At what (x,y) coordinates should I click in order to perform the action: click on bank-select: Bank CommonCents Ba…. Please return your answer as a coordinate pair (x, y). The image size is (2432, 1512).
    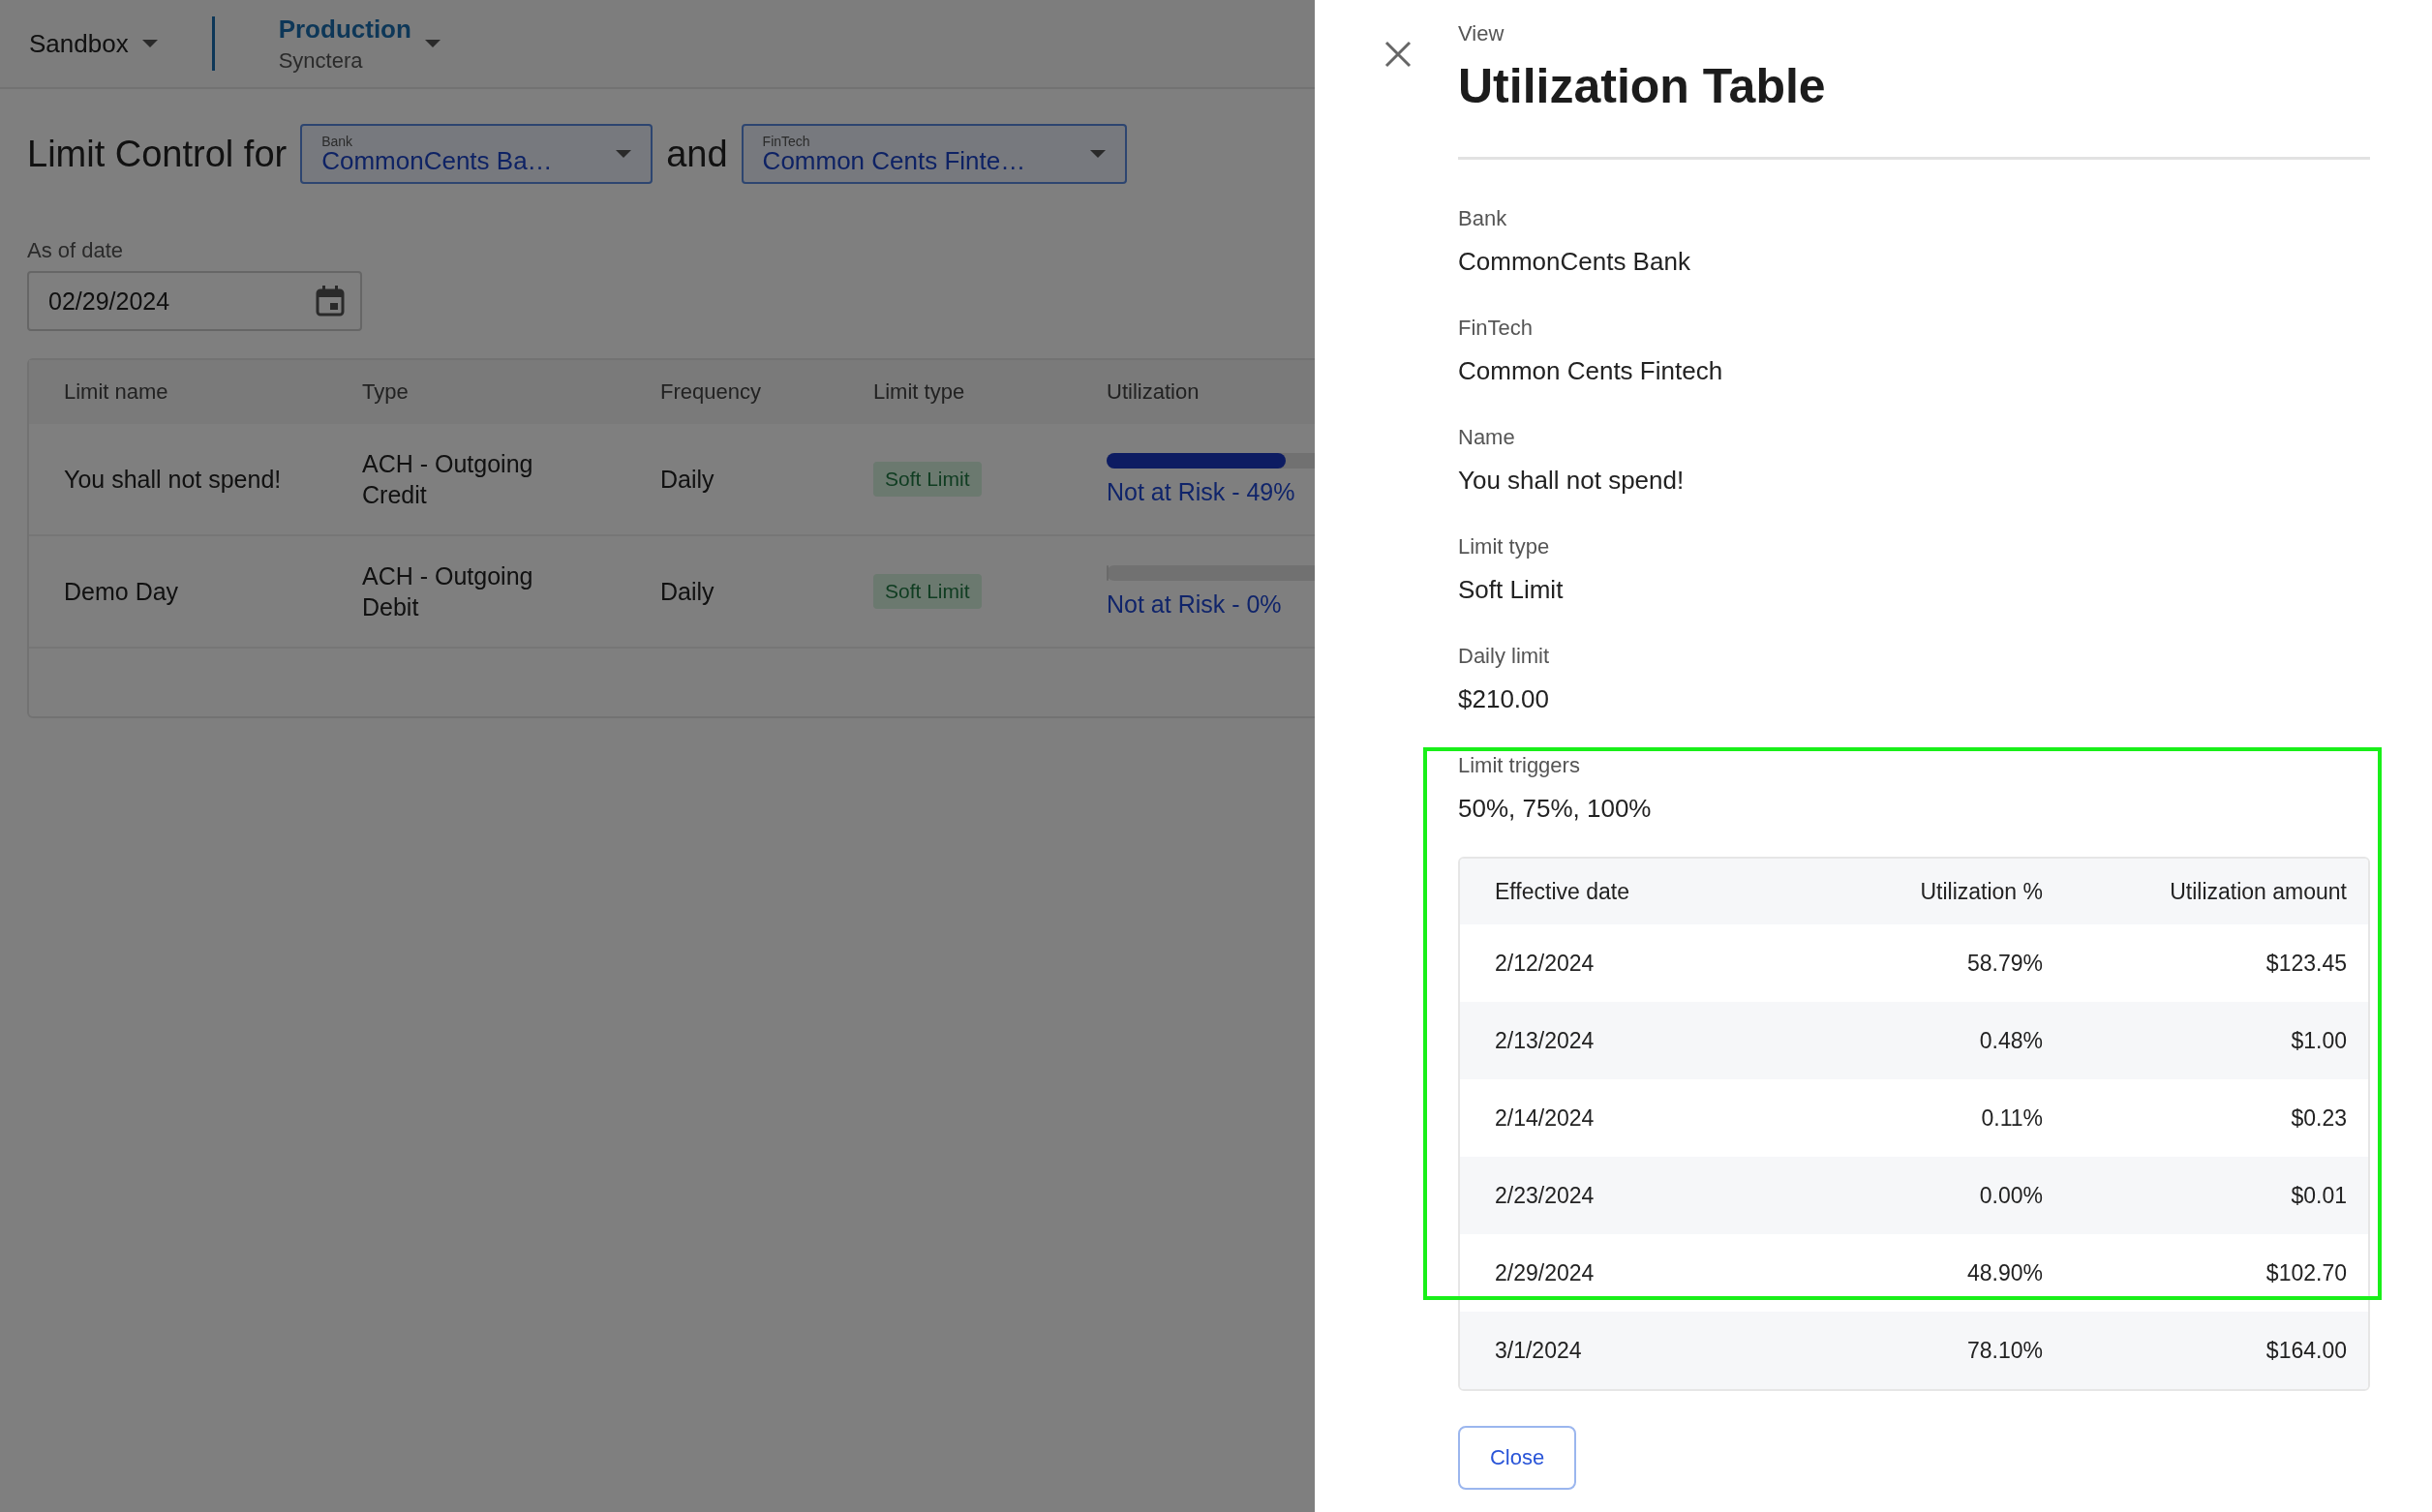
    Looking at the image, I should click on (477, 154).